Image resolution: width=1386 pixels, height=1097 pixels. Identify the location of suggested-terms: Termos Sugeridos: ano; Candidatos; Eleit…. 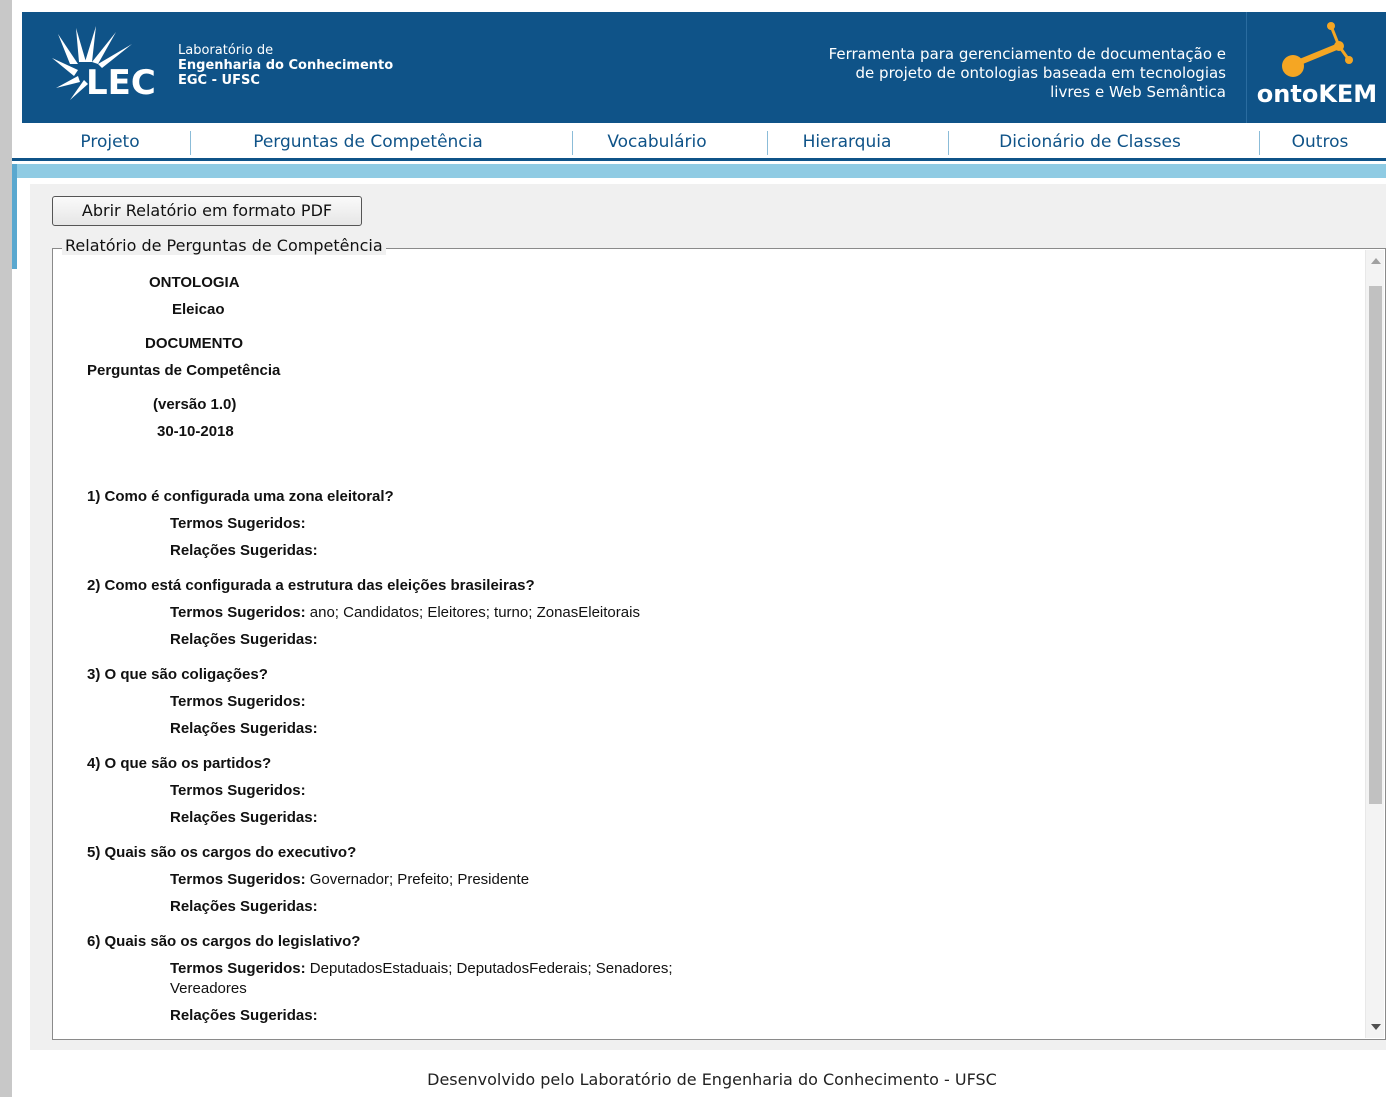
(405, 612).